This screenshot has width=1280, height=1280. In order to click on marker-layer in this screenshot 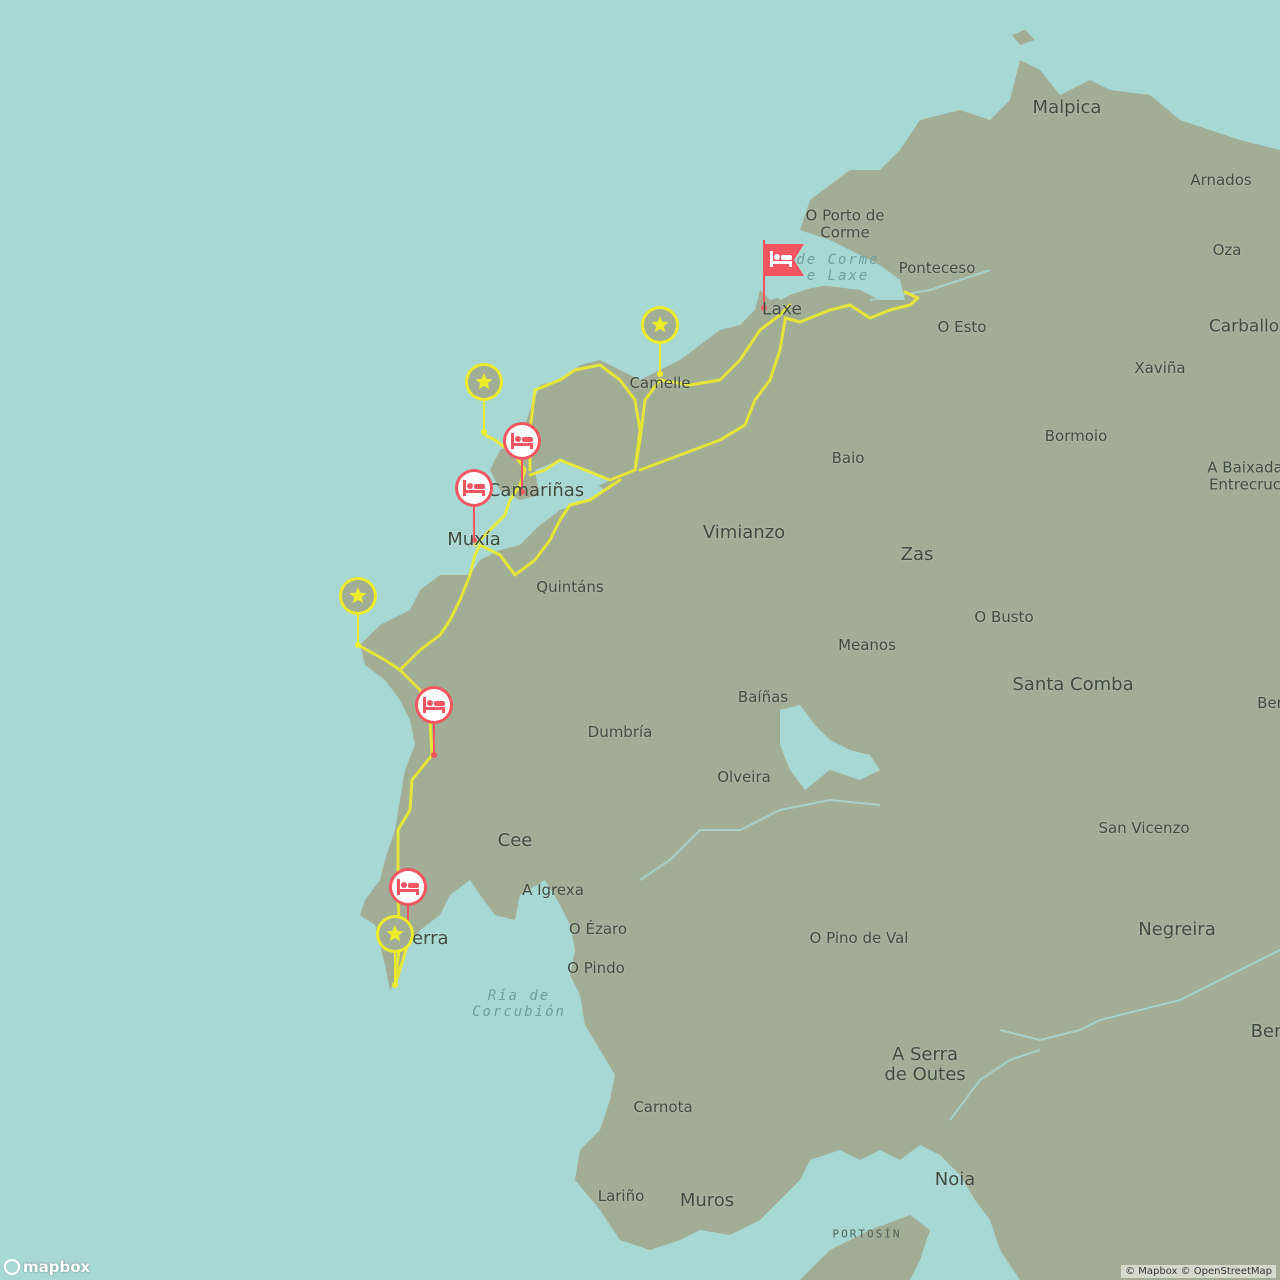, I will do `click(509, 629)`.